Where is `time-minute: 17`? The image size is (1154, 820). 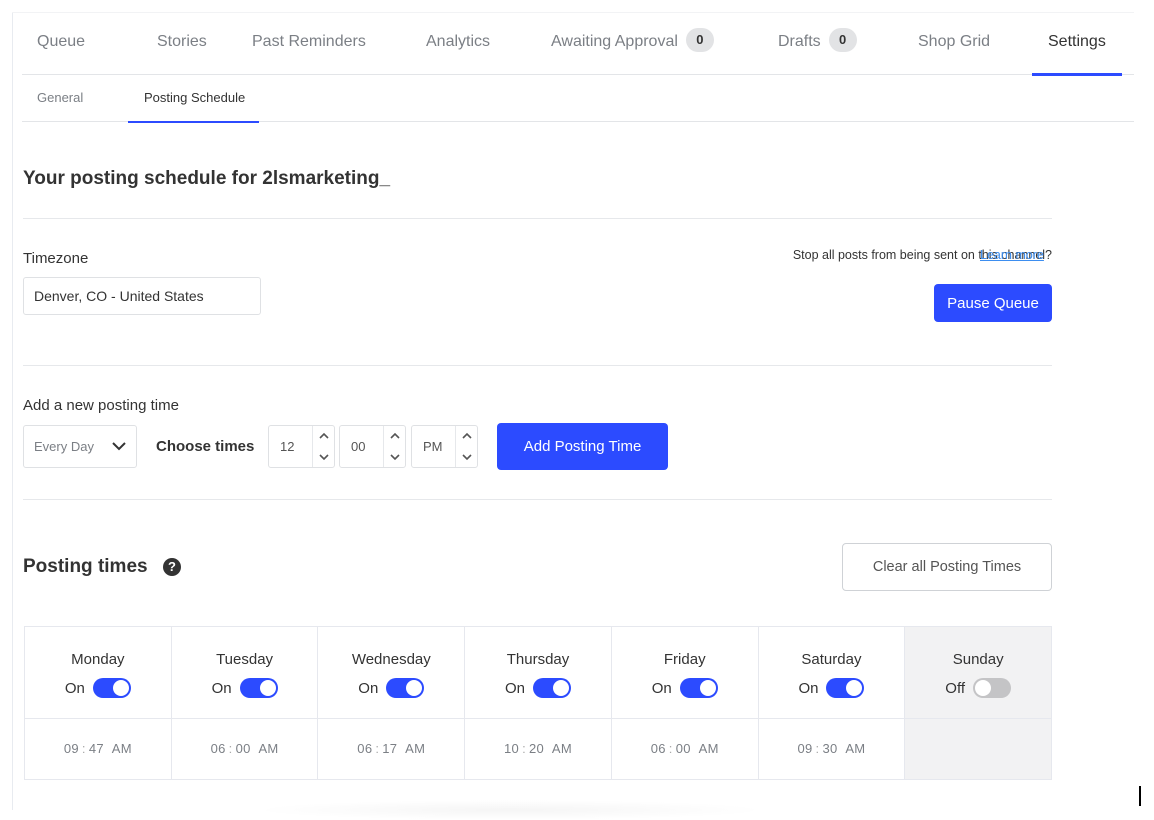
time-minute: 17 is located at coordinates (390, 748).